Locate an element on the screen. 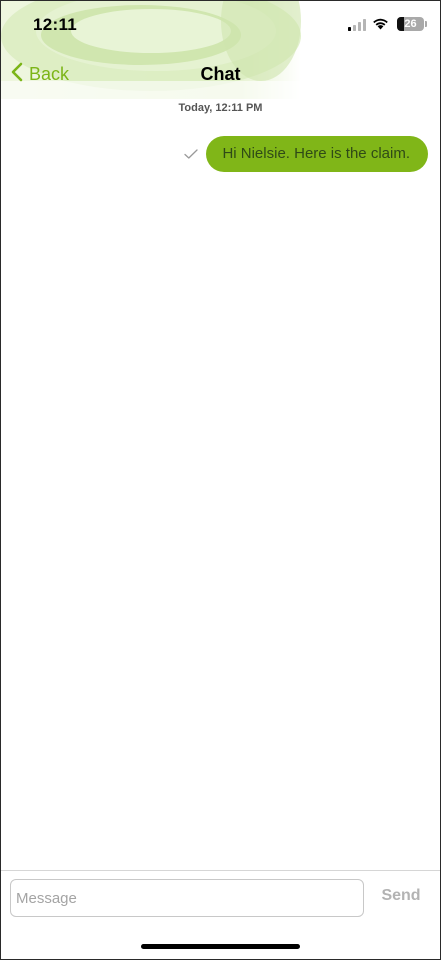 The image size is (441, 960). status-time: 12:11 is located at coordinates (55, 24).